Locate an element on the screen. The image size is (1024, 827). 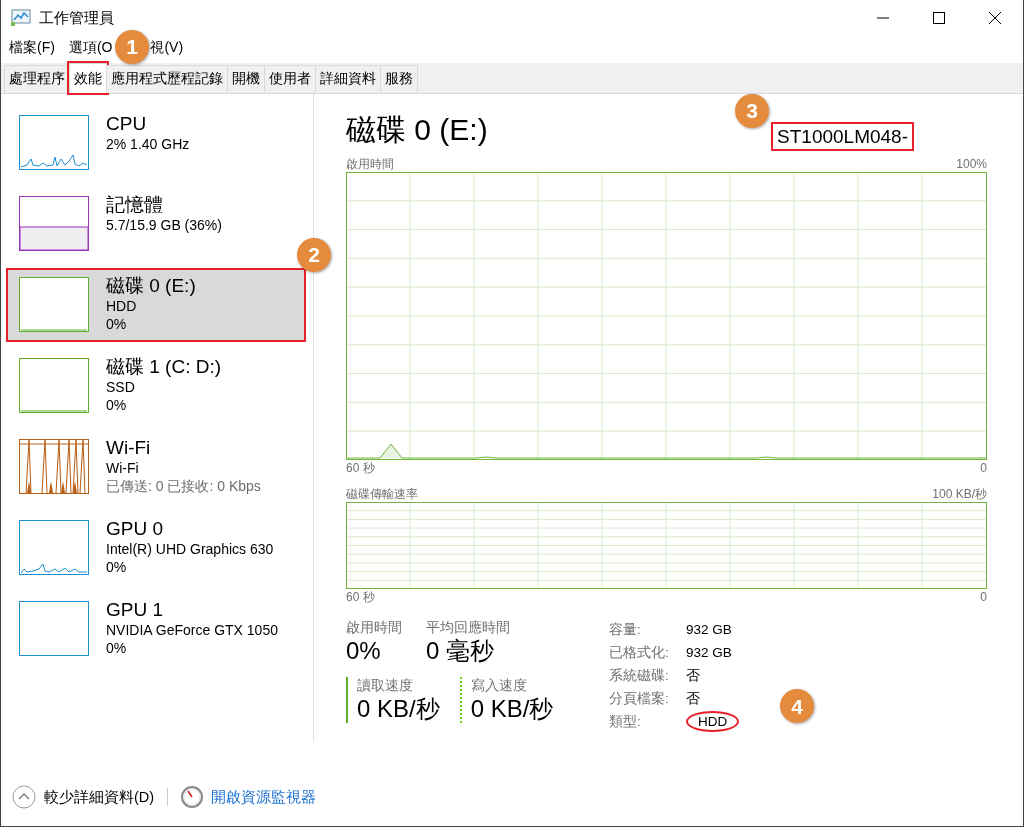
resource-monitor-link: 開啟資源監視器 is located at coordinates (264, 797).